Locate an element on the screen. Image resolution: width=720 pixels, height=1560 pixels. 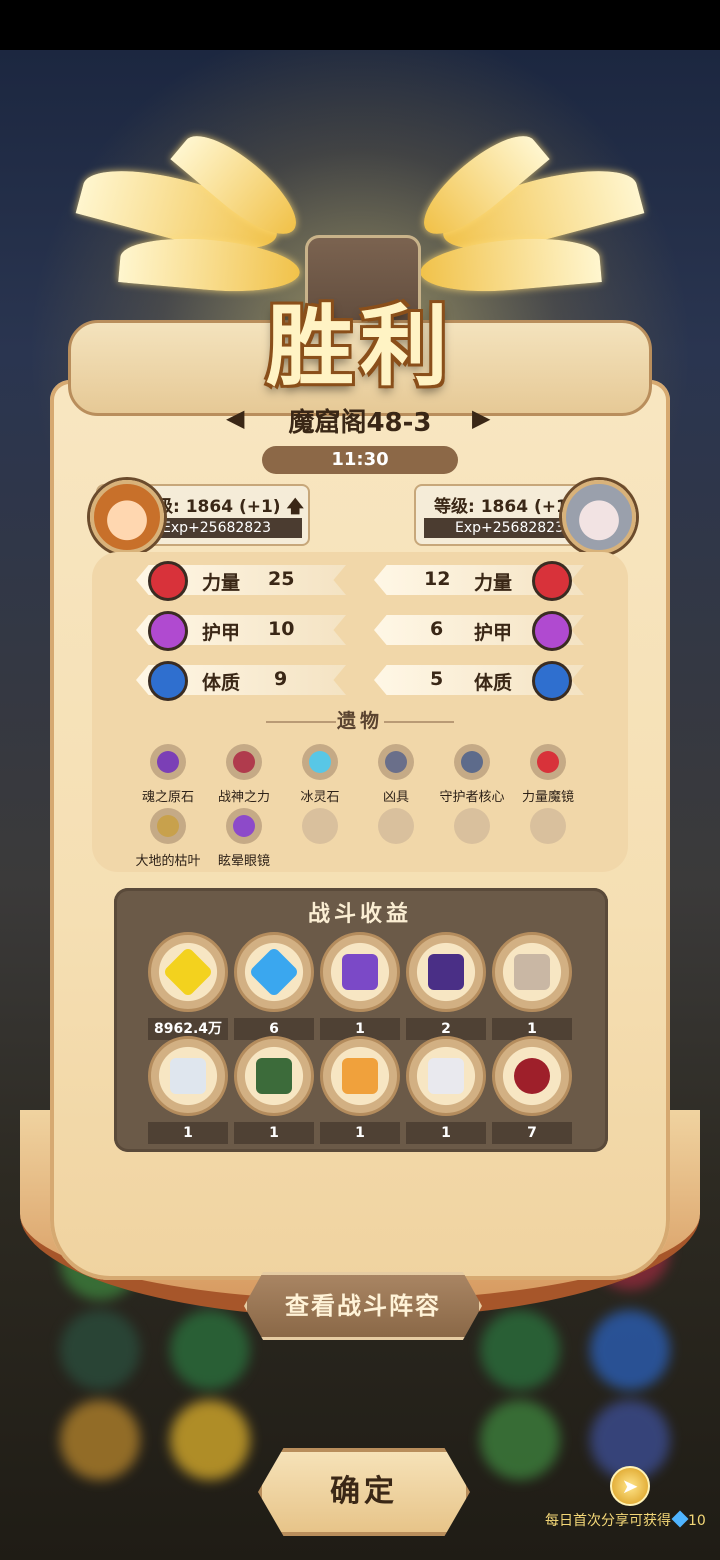
relic-ice-stone: 冰灵石 is located at coordinates (320, 774).